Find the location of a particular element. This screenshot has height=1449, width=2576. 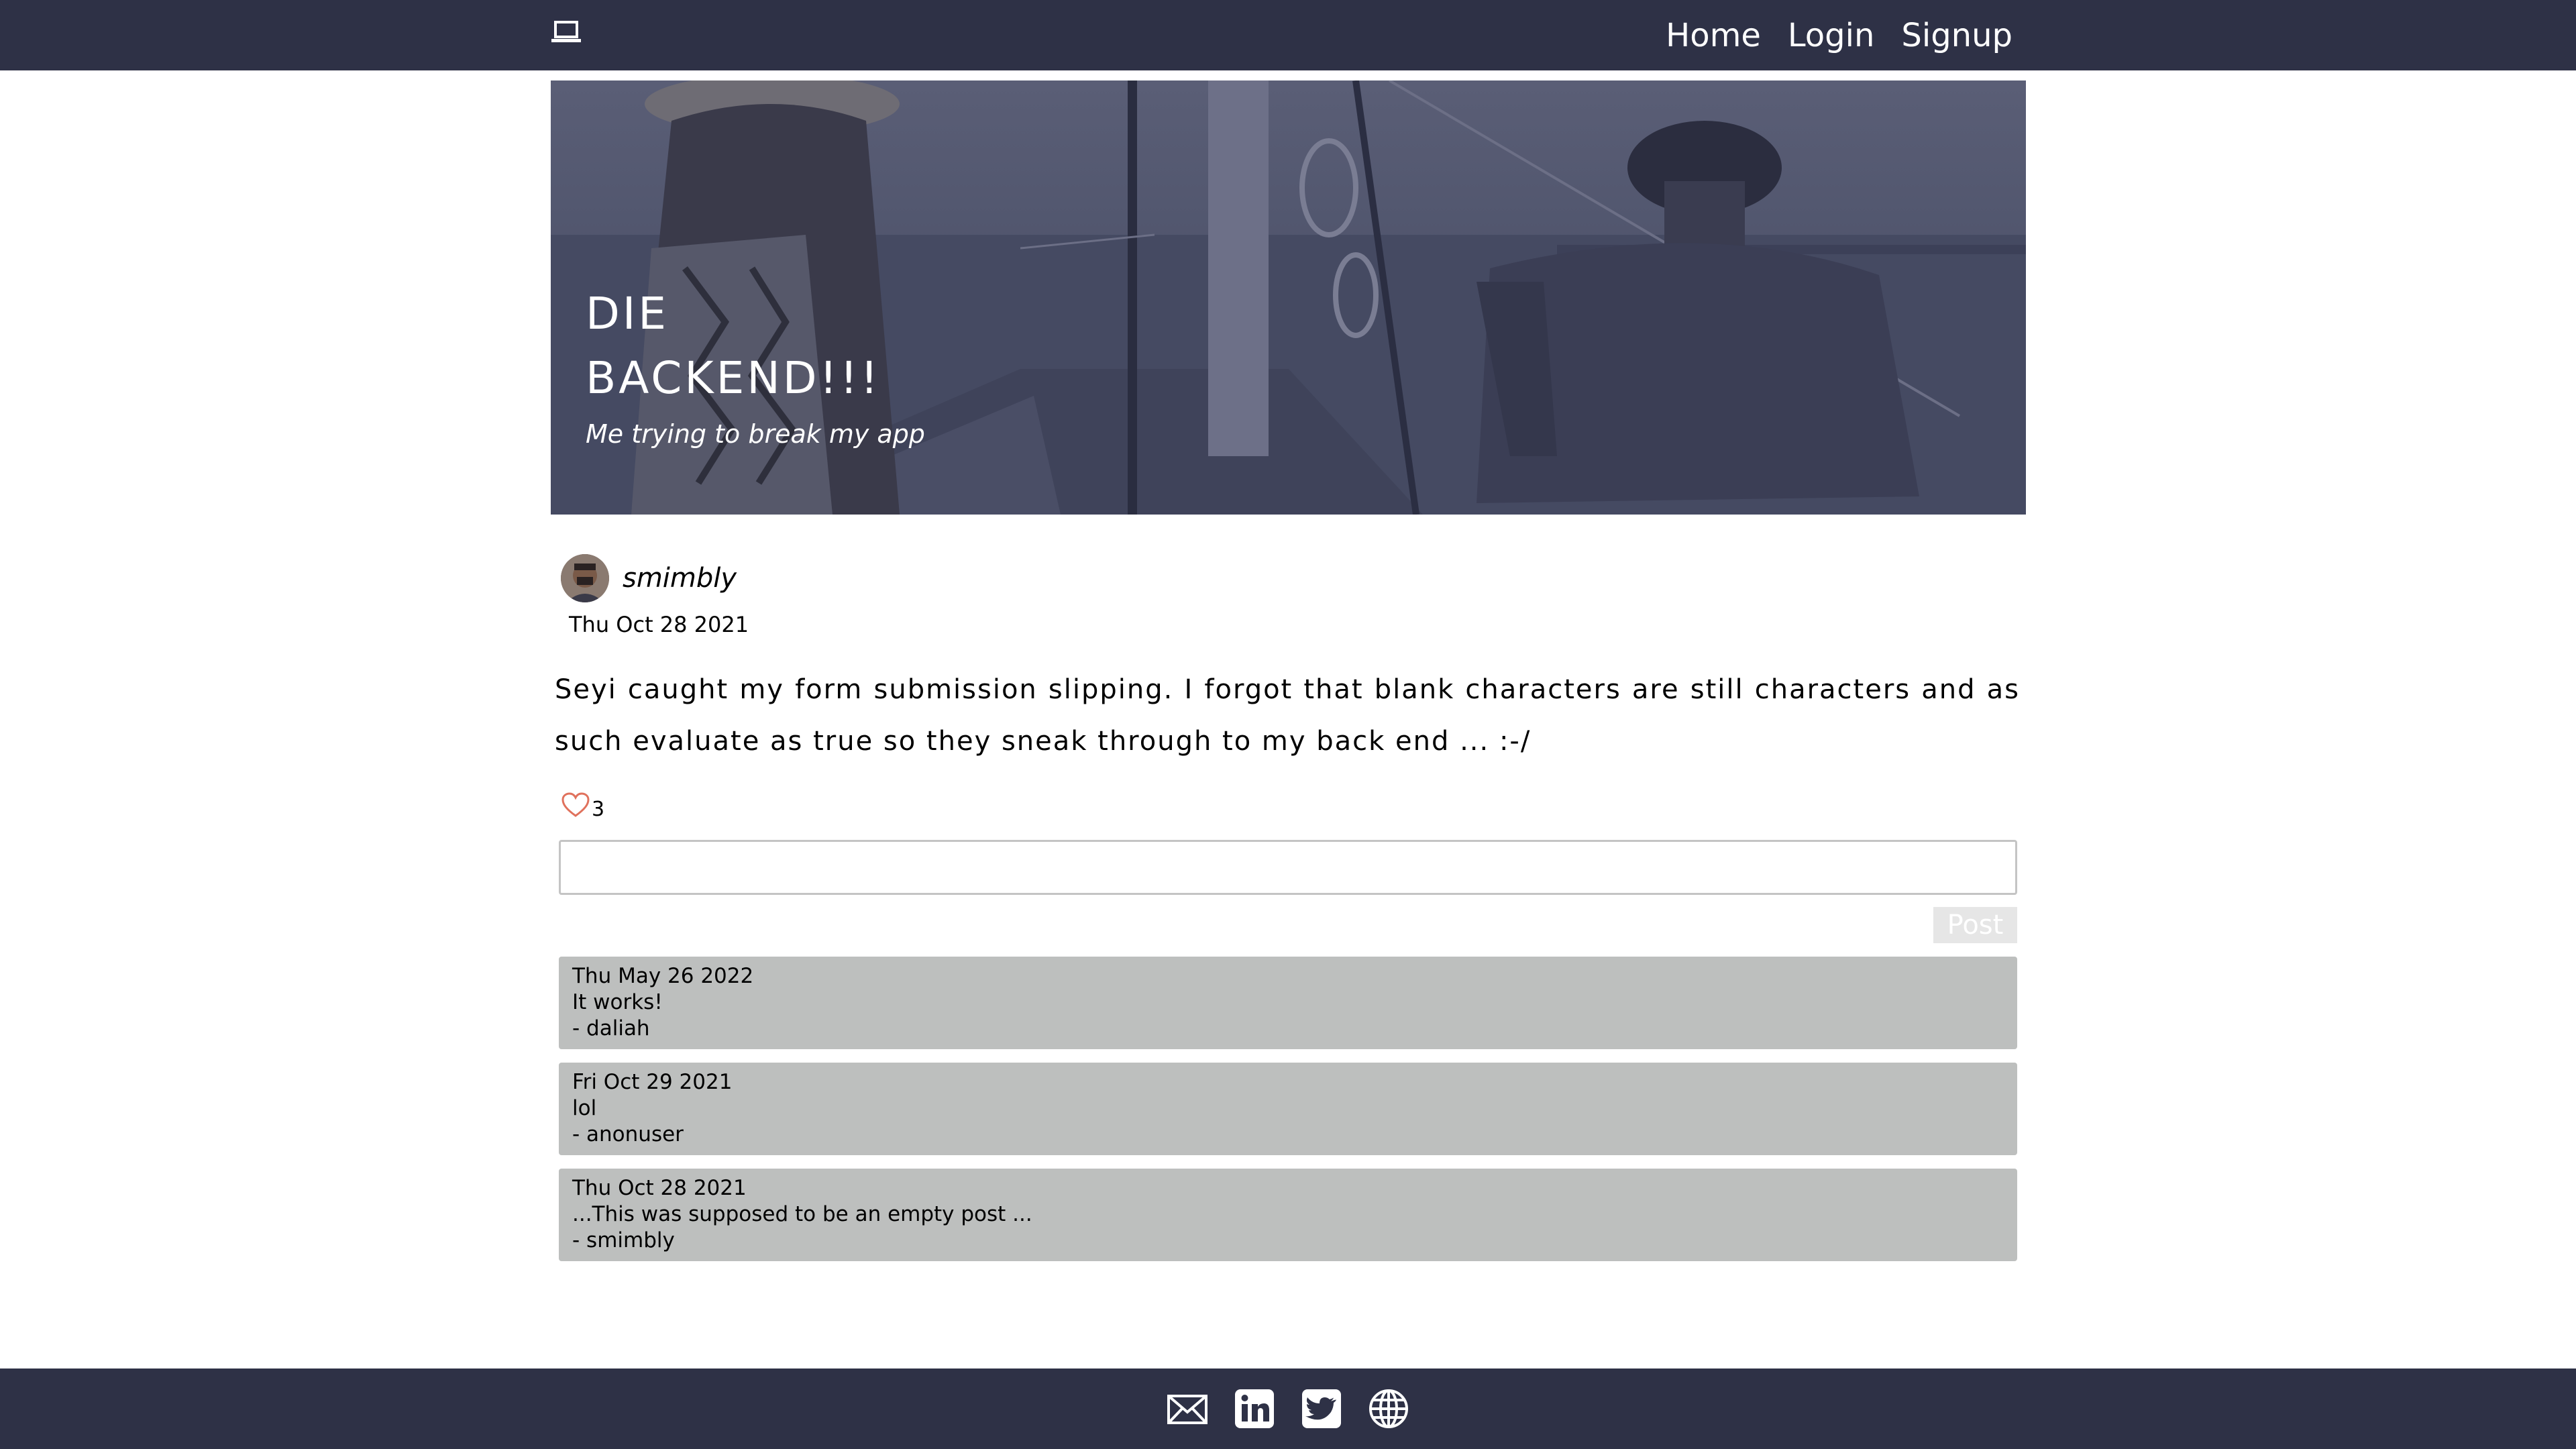

like-row: 3 is located at coordinates (583, 806).